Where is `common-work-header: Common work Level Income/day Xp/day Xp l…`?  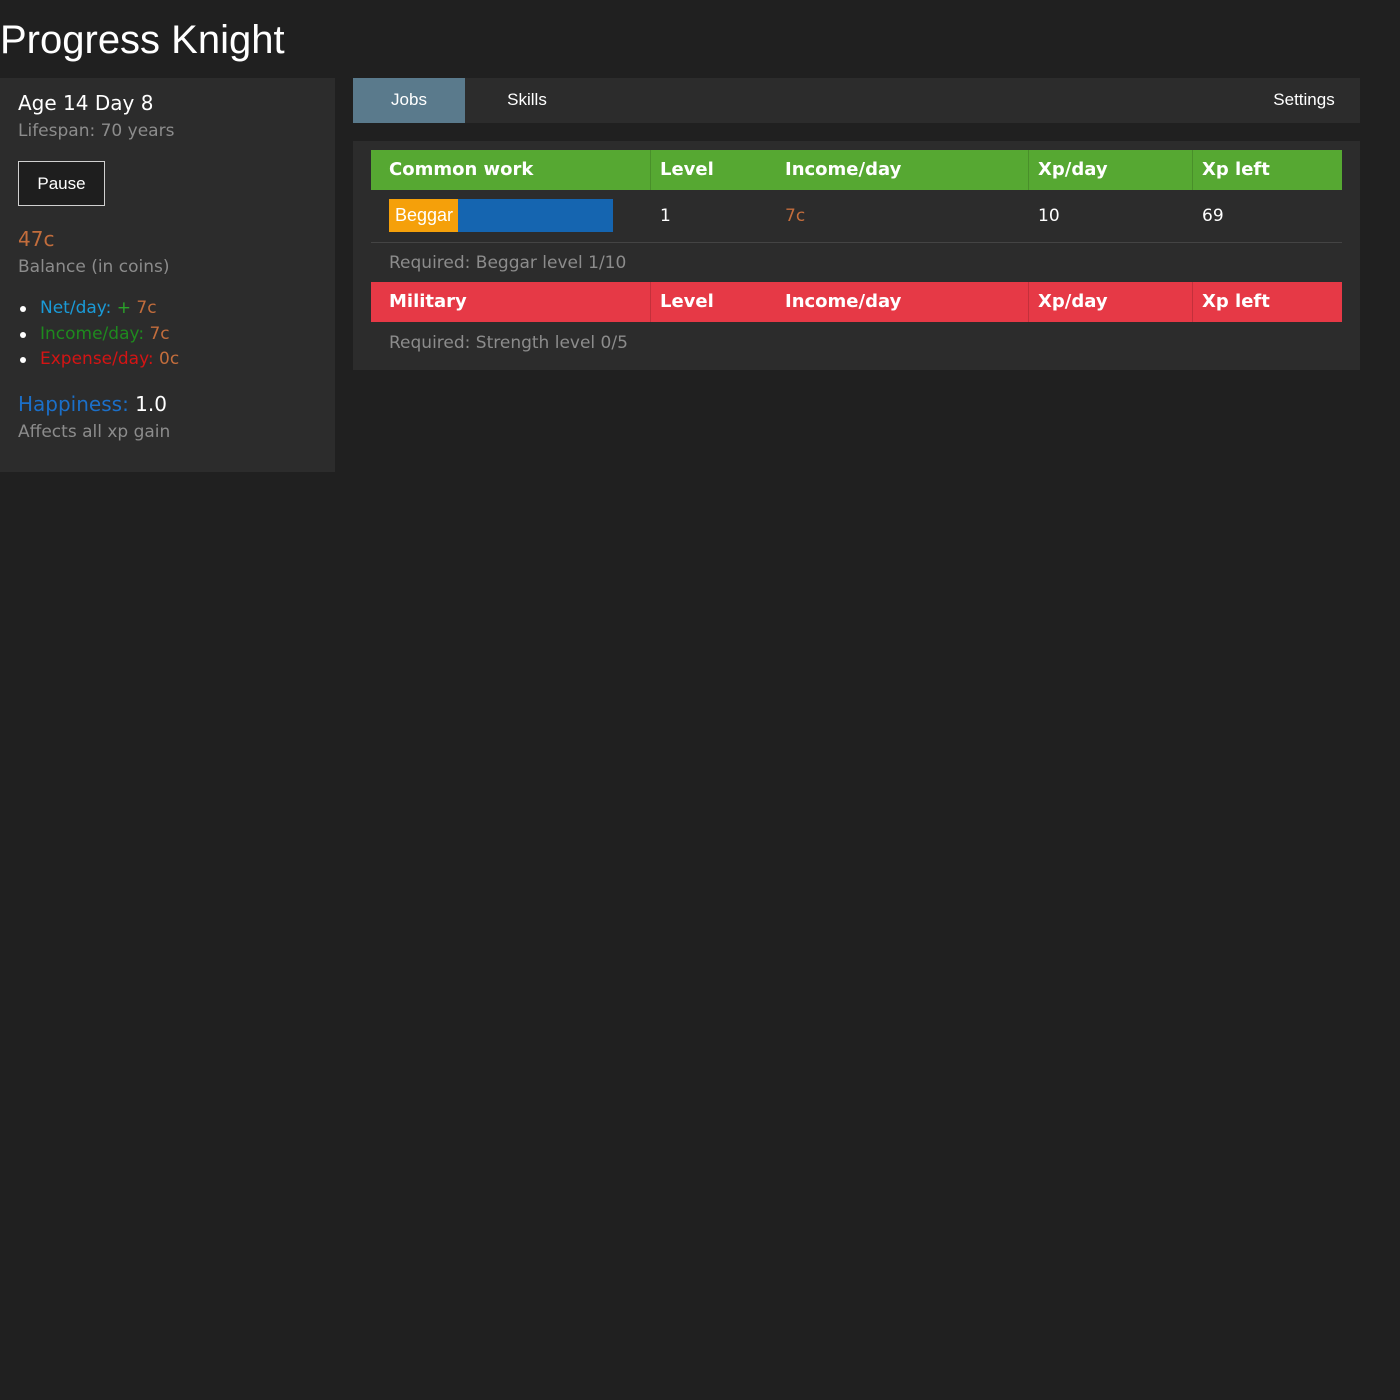 common-work-header: Common work Level Income/day Xp/day Xp l… is located at coordinates (856, 170).